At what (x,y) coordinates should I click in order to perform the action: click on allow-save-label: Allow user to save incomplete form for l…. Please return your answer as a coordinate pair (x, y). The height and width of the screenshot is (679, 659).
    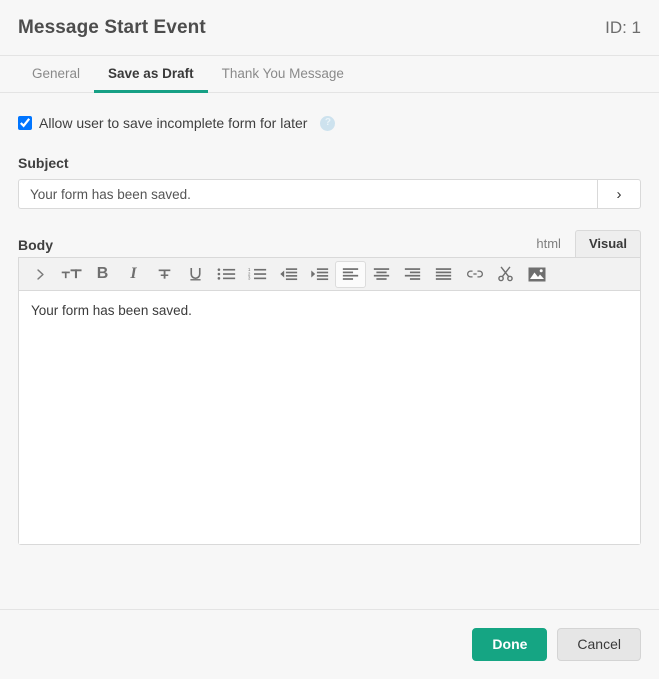
    Looking at the image, I should click on (173, 123).